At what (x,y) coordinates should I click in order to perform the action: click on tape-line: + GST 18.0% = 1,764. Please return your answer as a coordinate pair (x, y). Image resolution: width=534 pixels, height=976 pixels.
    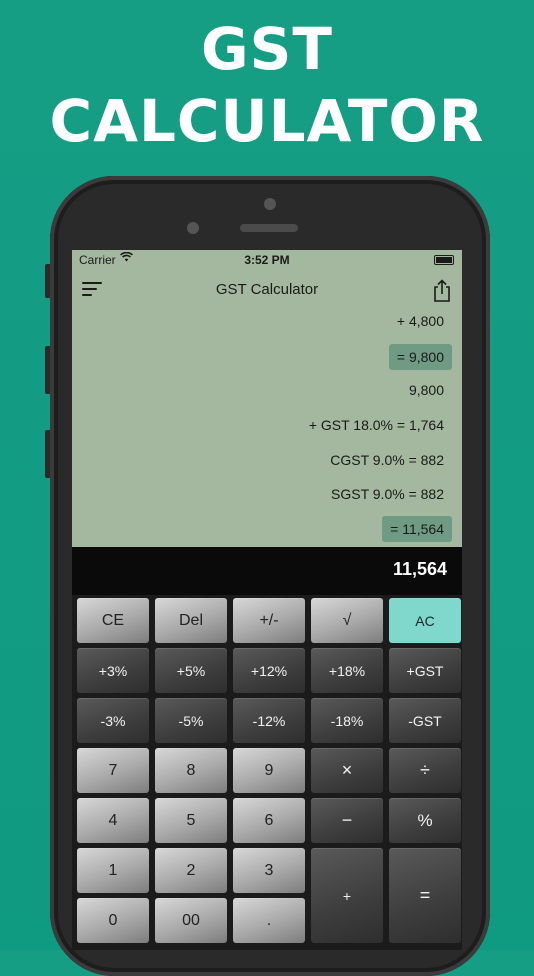
    Looking at the image, I should click on (376, 425).